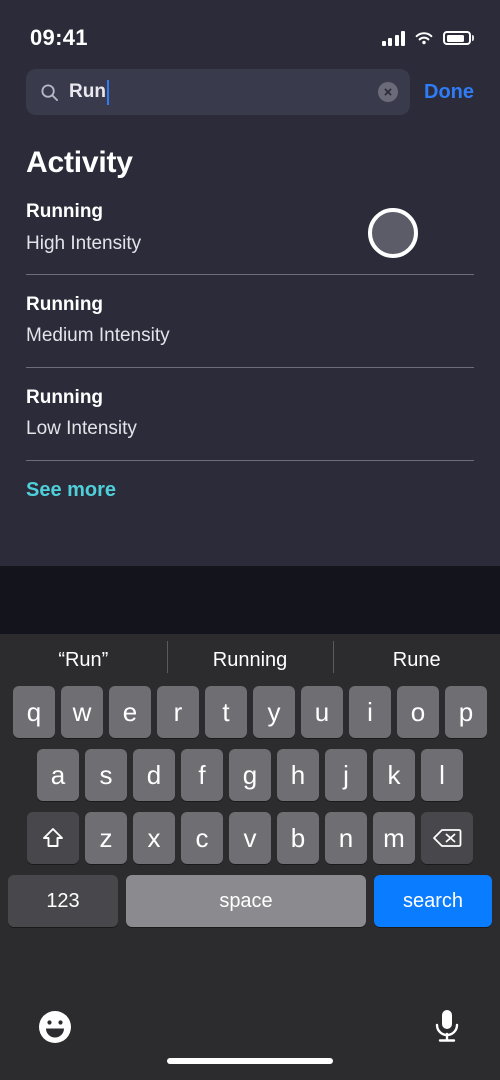 This screenshot has height=1080, width=500. Describe the element at coordinates (154, 838) in the screenshot. I see `key-x: x` at that location.